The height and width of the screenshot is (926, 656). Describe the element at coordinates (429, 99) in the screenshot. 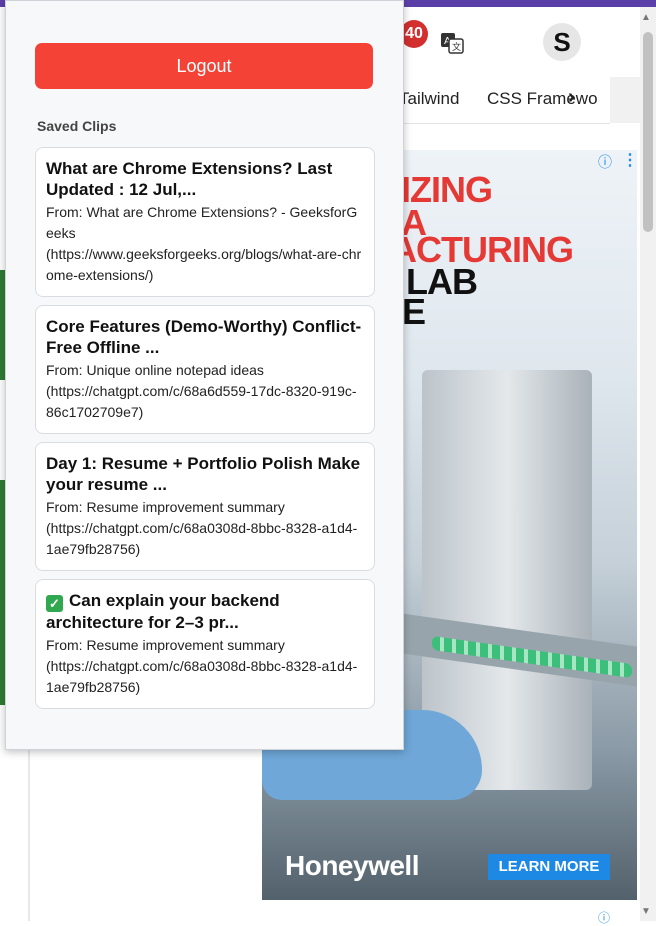

I see `nav-link-tailwind: Tailwind` at that location.